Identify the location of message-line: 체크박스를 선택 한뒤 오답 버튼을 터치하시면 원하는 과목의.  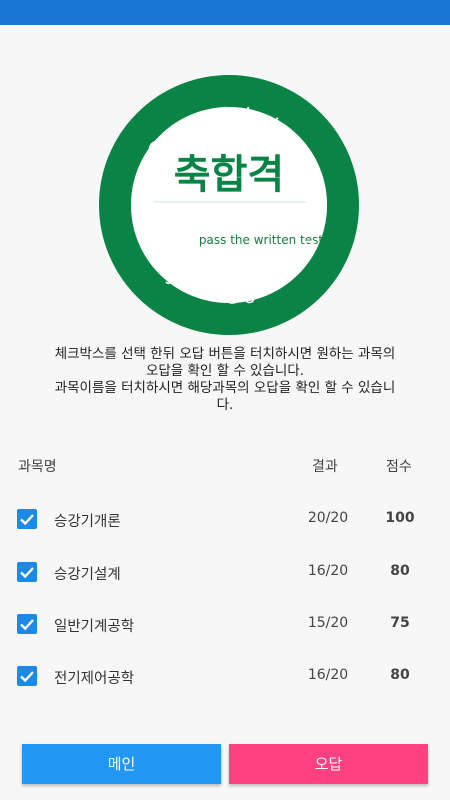
(225, 354).